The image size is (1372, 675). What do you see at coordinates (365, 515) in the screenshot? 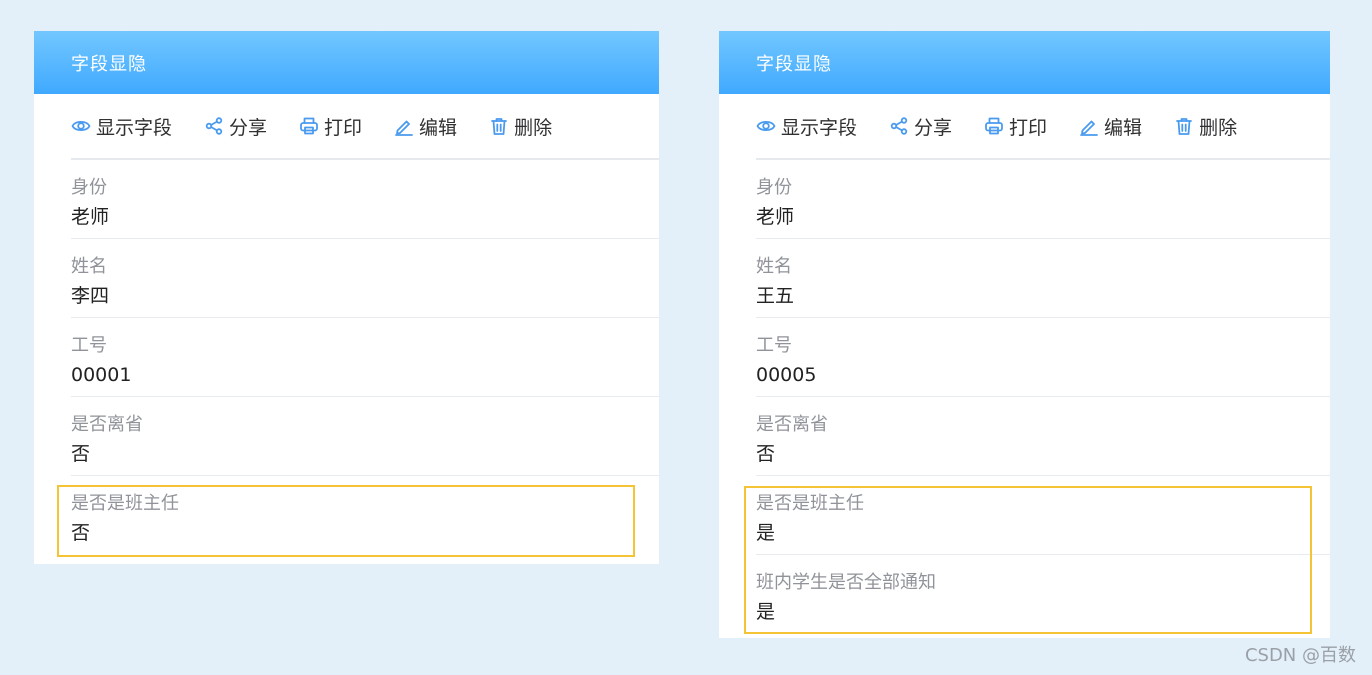
I see `field-head-teacher: 是否是班主任 否` at bounding box center [365, 515].